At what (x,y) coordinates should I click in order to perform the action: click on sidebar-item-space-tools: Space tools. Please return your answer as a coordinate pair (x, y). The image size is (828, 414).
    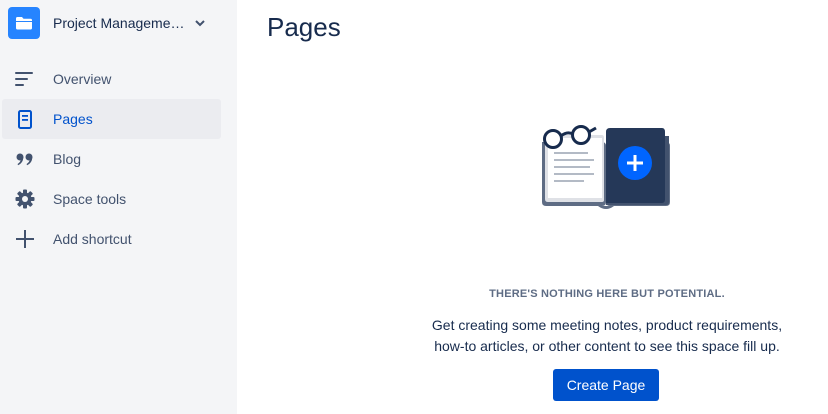
    Looking at the image, I should click on (118, 199).